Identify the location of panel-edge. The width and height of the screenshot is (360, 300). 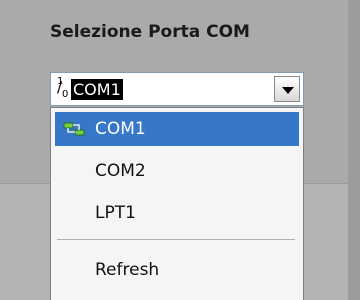
(354, 150).